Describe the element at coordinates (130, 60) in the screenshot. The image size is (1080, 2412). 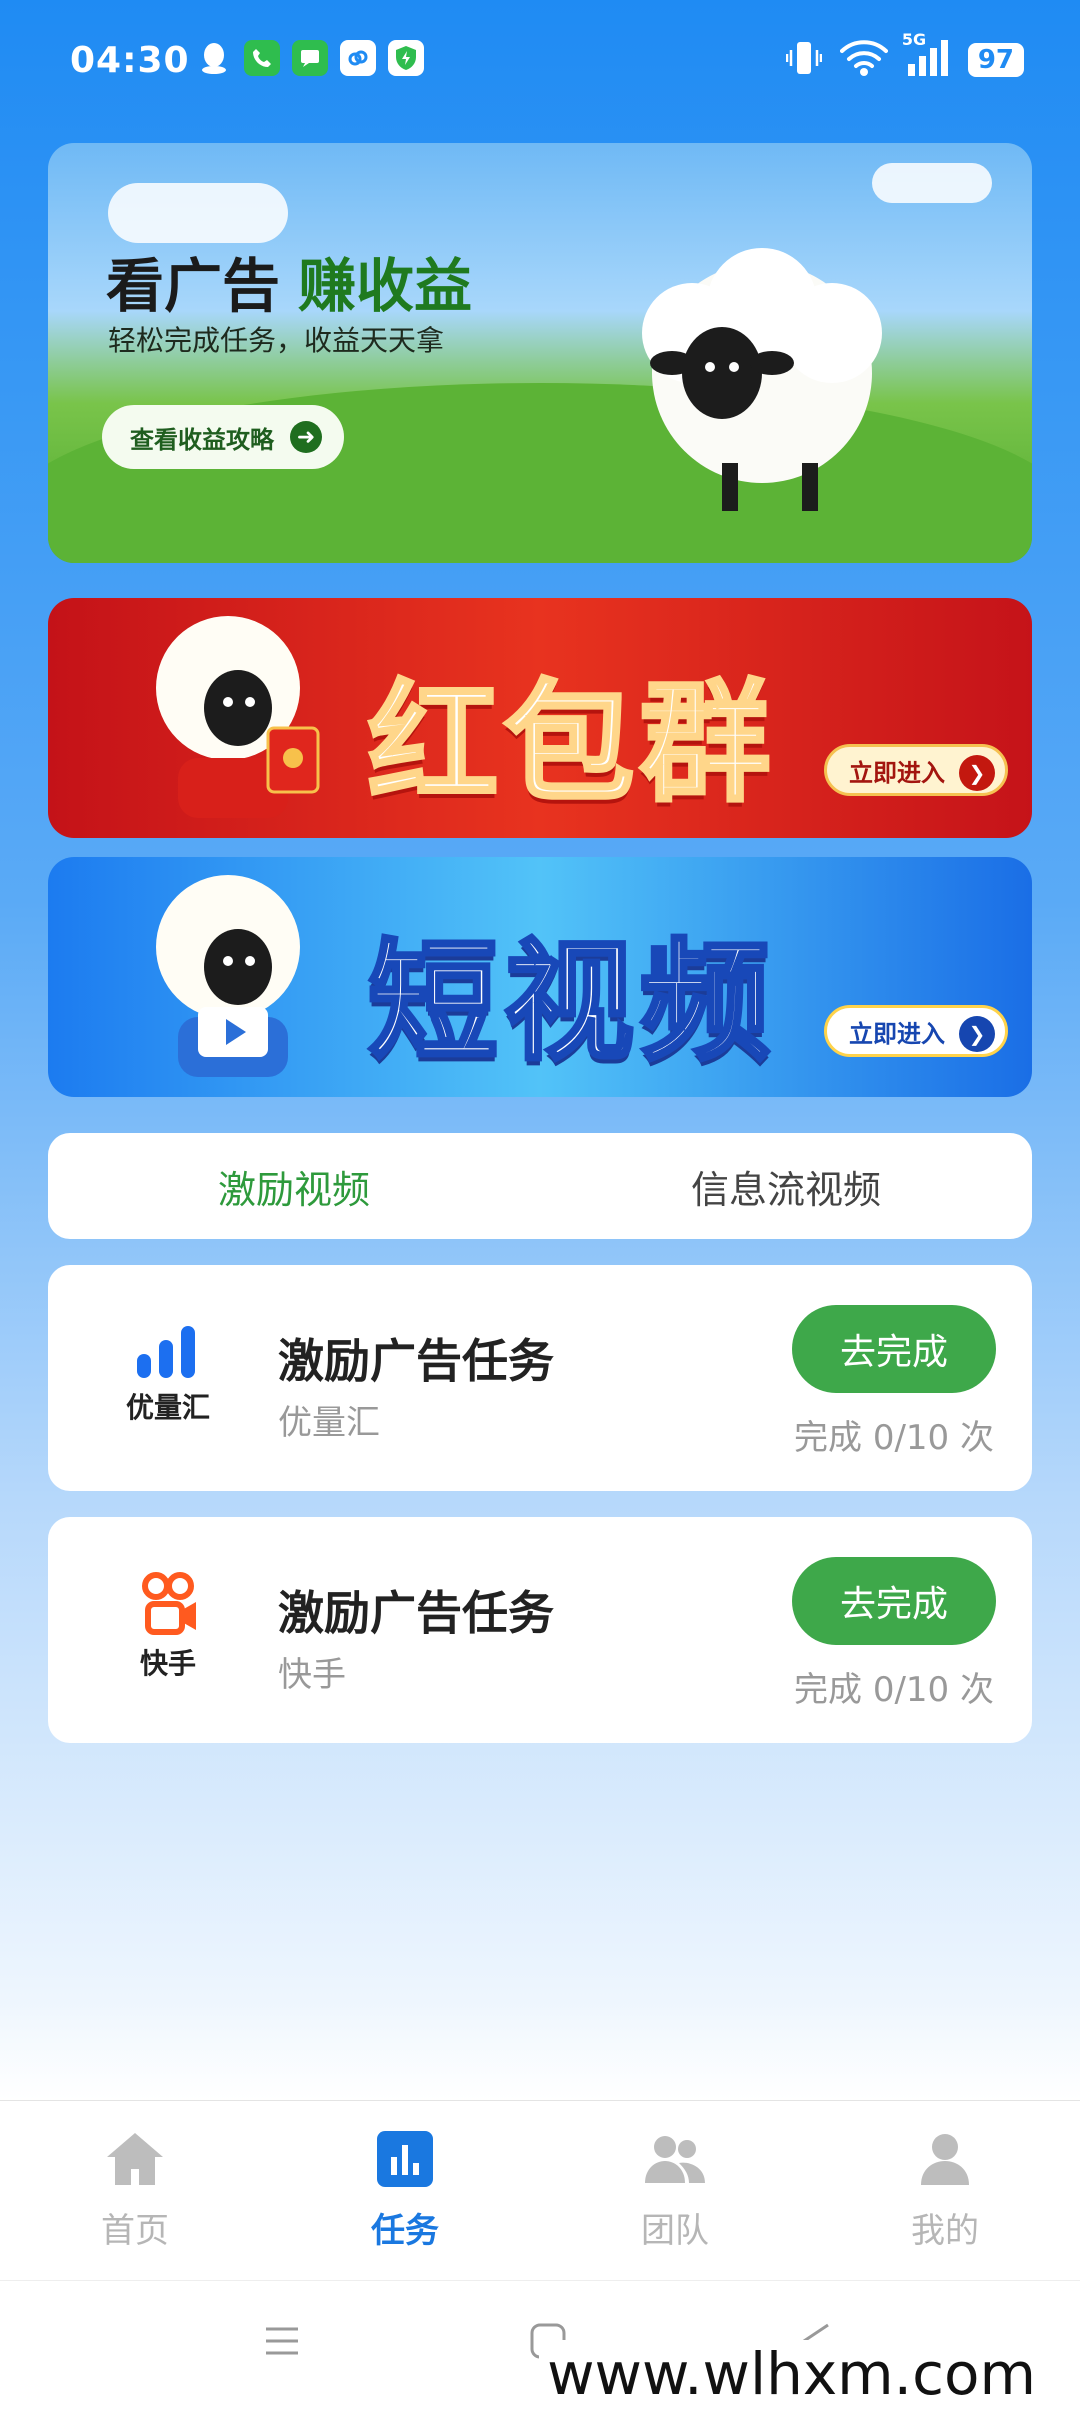
I see `status-time: 04:30` at that location.